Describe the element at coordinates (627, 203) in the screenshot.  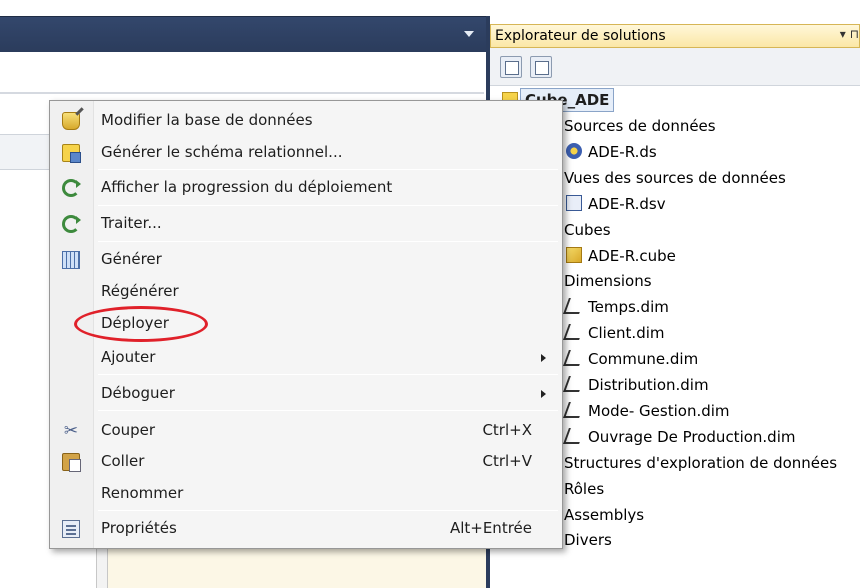
I see `tree-item-label: ADE-R.dsv` at that location.